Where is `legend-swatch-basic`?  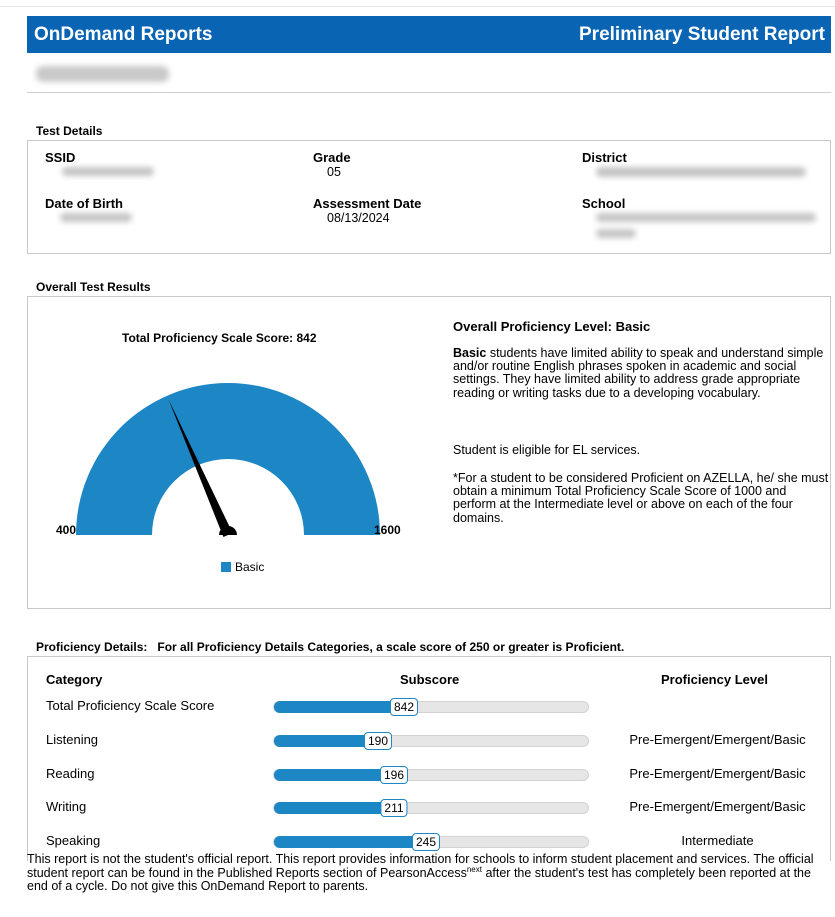
legend-swatch-basic is located at coordinates (226, 567).